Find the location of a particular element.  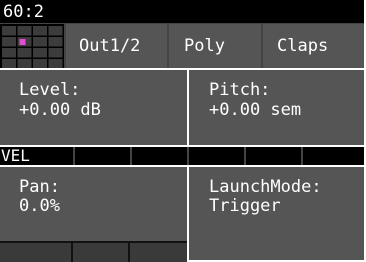

pad-active-marker is located at coordinates (22, 42).